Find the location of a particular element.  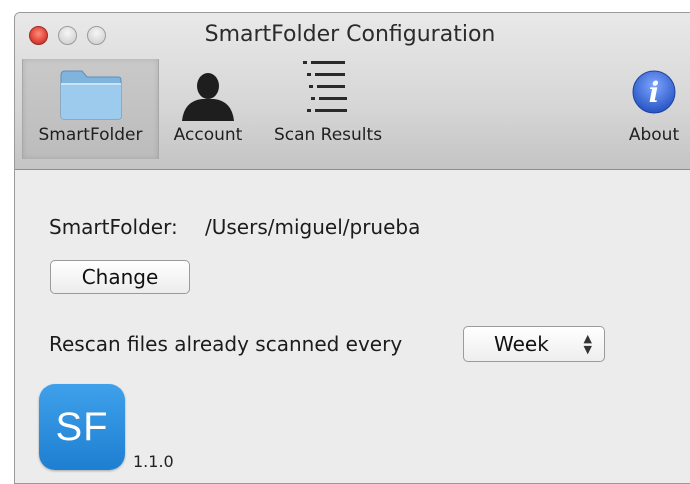

toolbar-item-account: Account is located at coordinates (208, 109).